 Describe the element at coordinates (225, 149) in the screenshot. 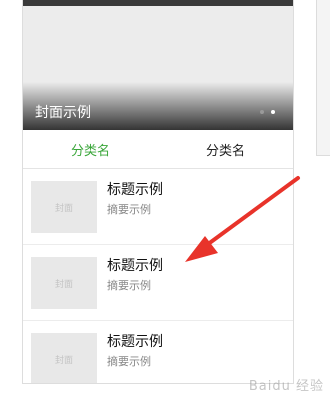

I see `tab-category-2: 分类名` at that location.